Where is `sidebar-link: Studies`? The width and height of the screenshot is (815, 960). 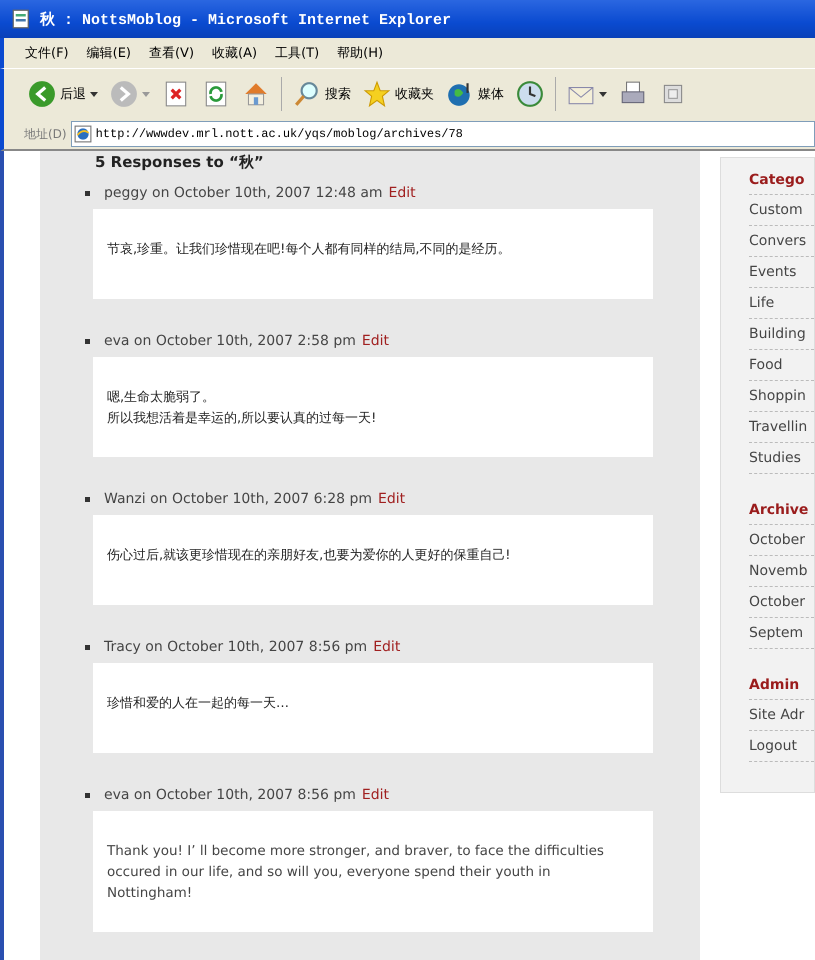 sidebar-link: Studies is located at coordinates (781, 458).